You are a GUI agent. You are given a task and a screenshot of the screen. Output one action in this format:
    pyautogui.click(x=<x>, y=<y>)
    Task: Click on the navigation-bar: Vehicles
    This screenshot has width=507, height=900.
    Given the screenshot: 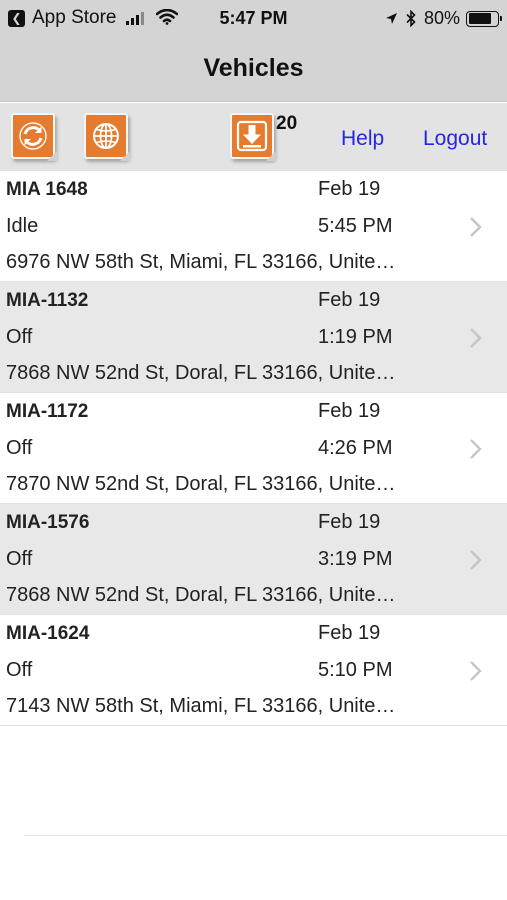 What is the action you would take?
    pyautogui.click(x=253, y=70)
    